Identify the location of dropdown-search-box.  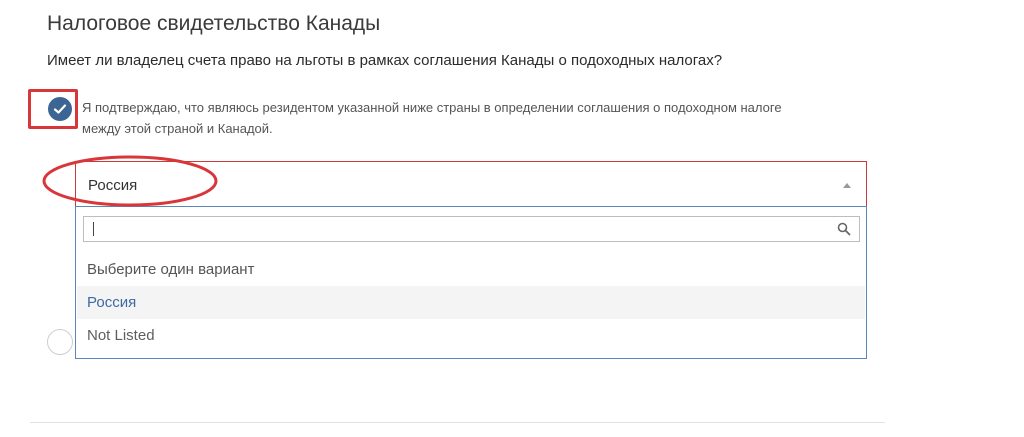
(471, 229).